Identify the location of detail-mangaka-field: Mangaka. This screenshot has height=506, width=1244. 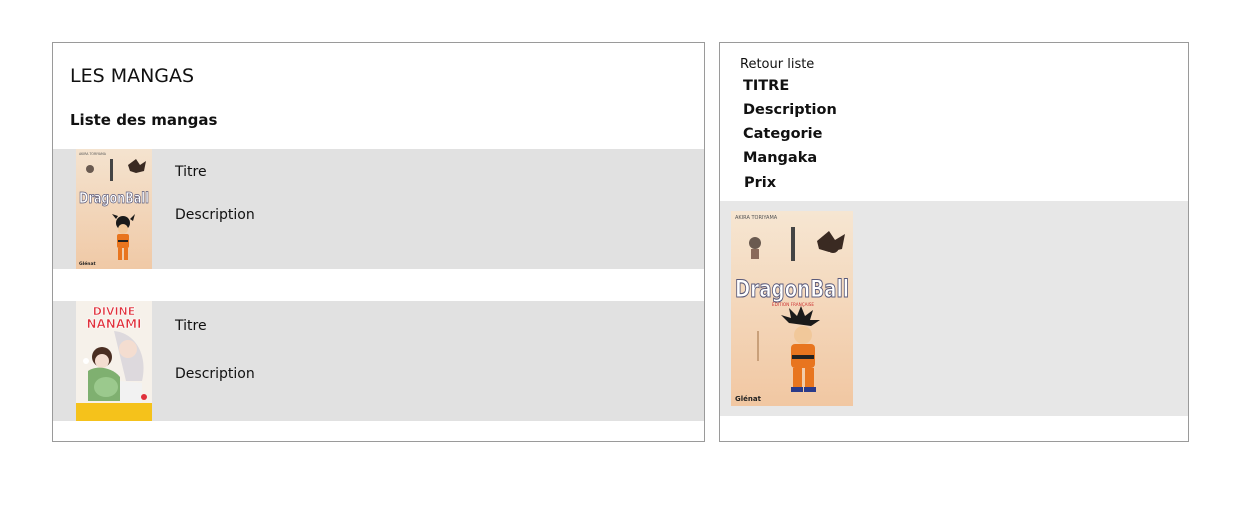
(780, 158).